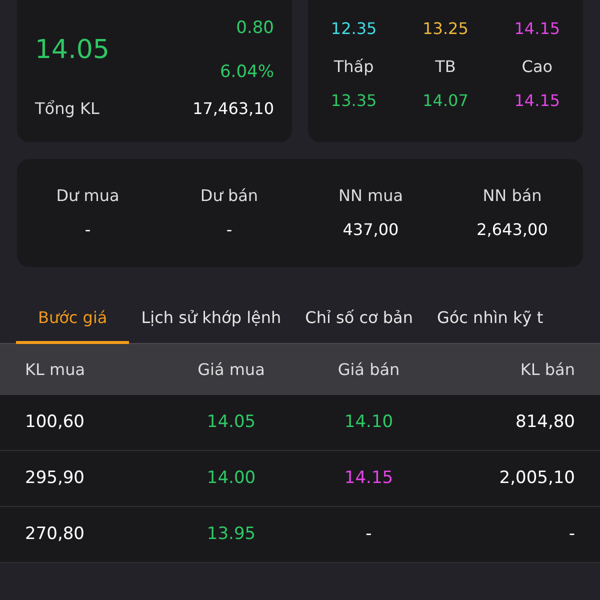  What do you see at coordinates (544, 422) in the screenshot?
I see `table-cell-text: 814,80` at bounding box center [544, 422].